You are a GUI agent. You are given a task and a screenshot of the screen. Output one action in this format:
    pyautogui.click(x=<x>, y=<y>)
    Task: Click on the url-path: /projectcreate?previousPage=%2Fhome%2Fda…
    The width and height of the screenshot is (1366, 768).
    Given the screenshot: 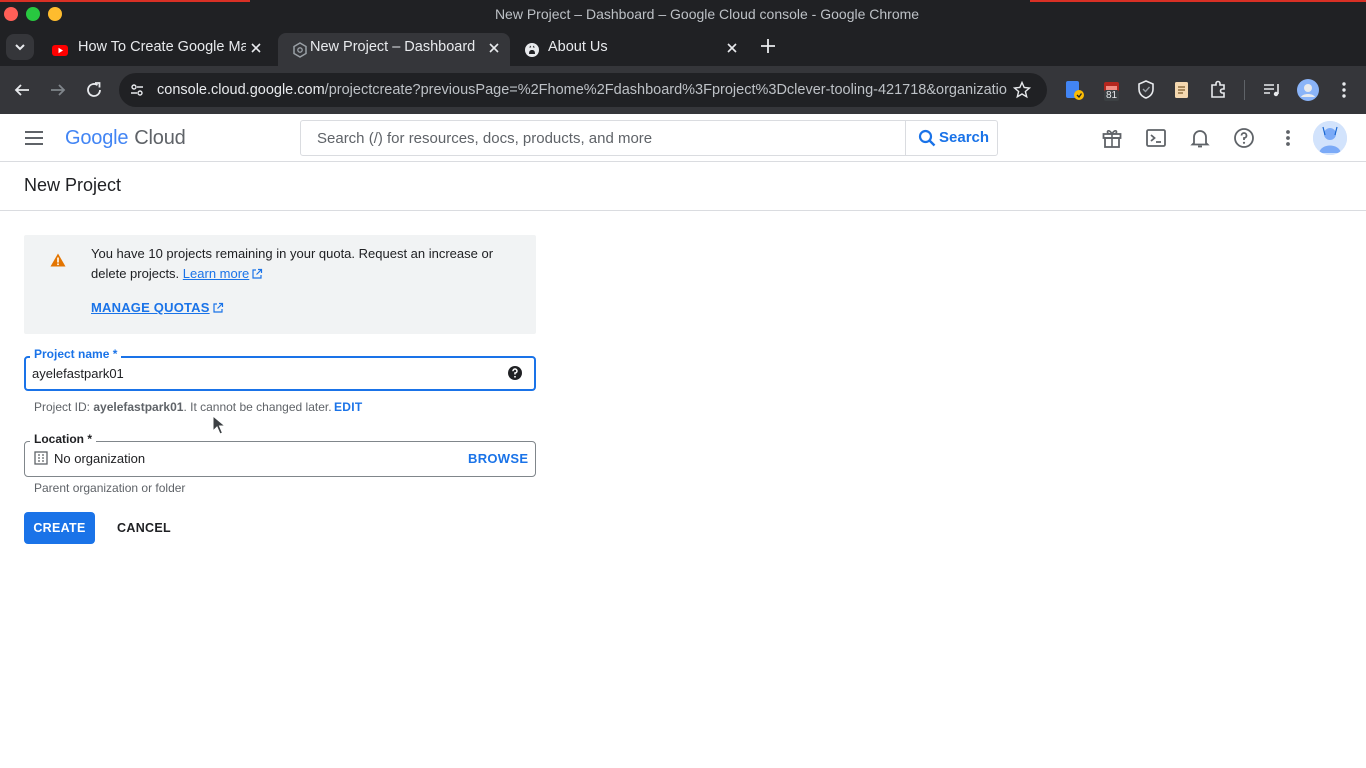 What is the action you would take?
    pyautogui.click(x=665, y=90)
    